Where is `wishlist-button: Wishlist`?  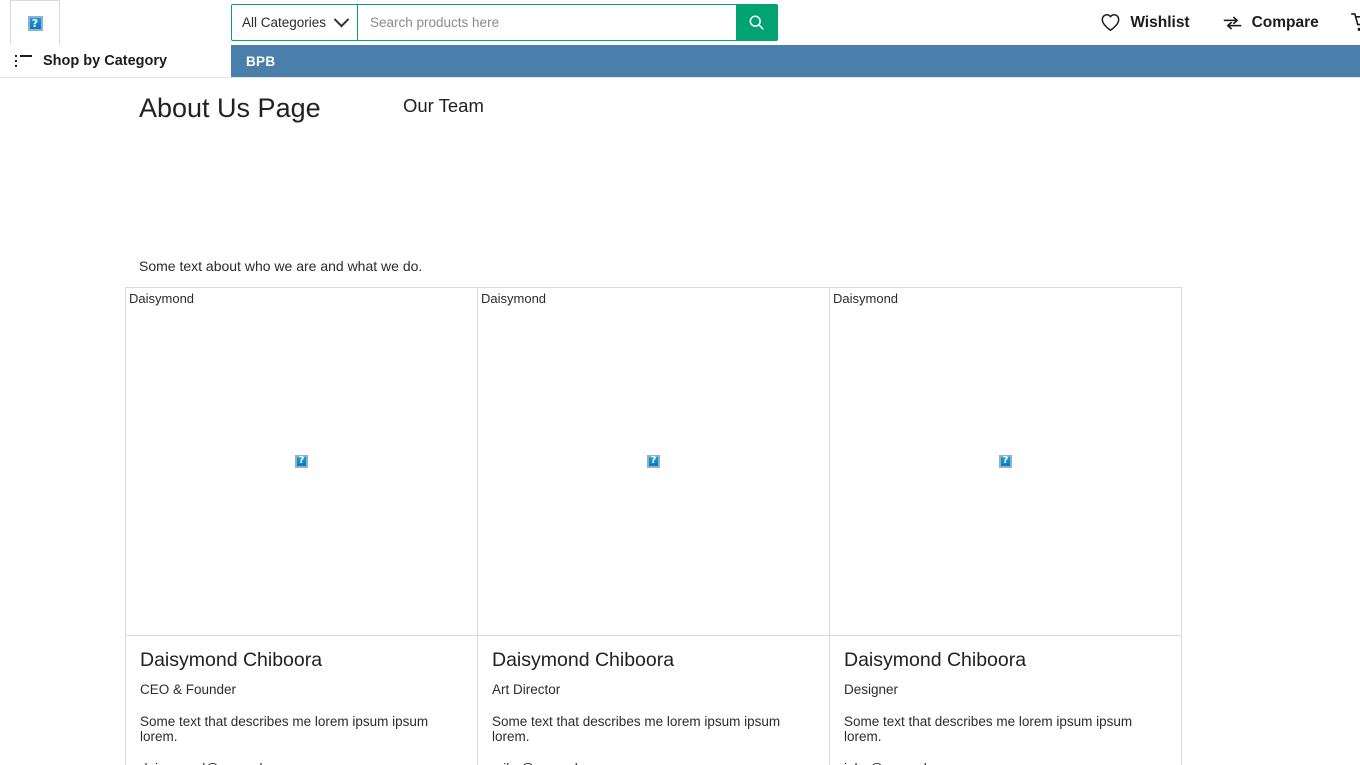 wishlist-button: Wishlist is located at coordinates (1144, 22).